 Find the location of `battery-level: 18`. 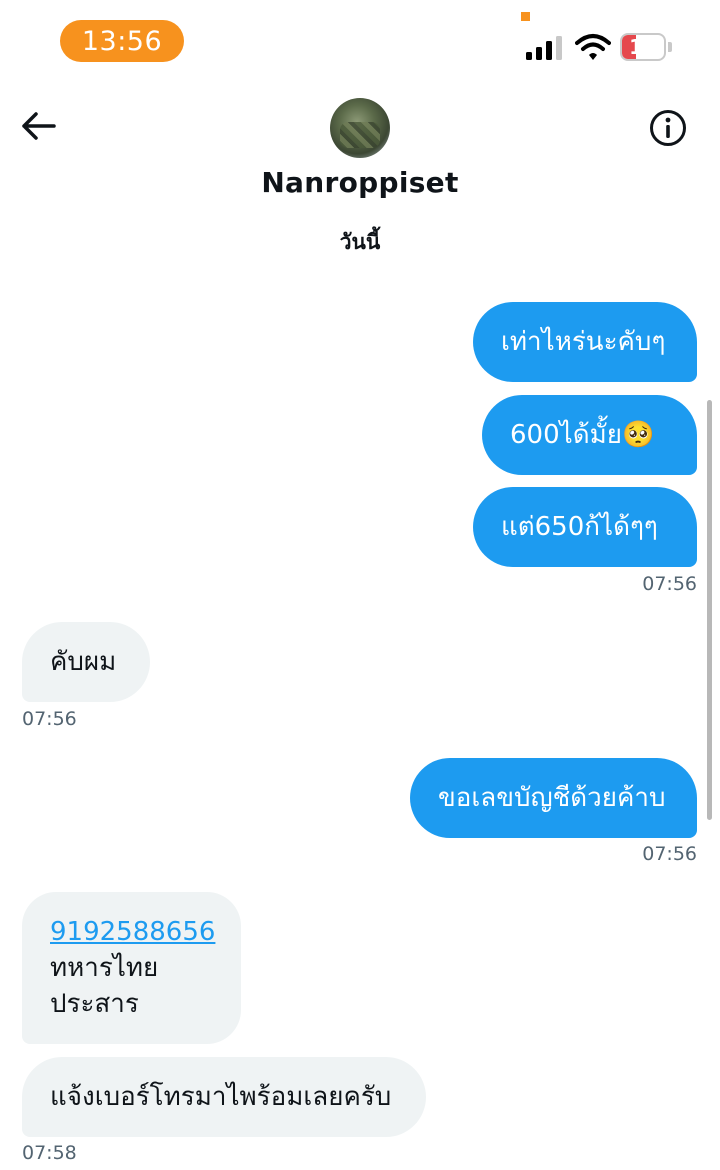

battery-level: 18 is located at coordinates (643, 47).